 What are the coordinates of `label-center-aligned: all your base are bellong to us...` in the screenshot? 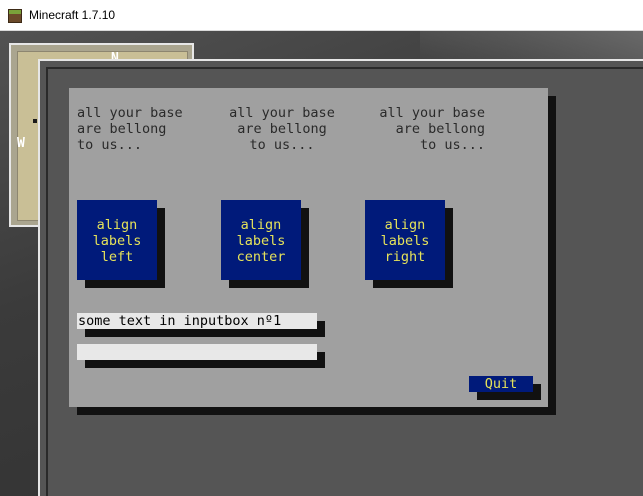 It's located at (282, 129).